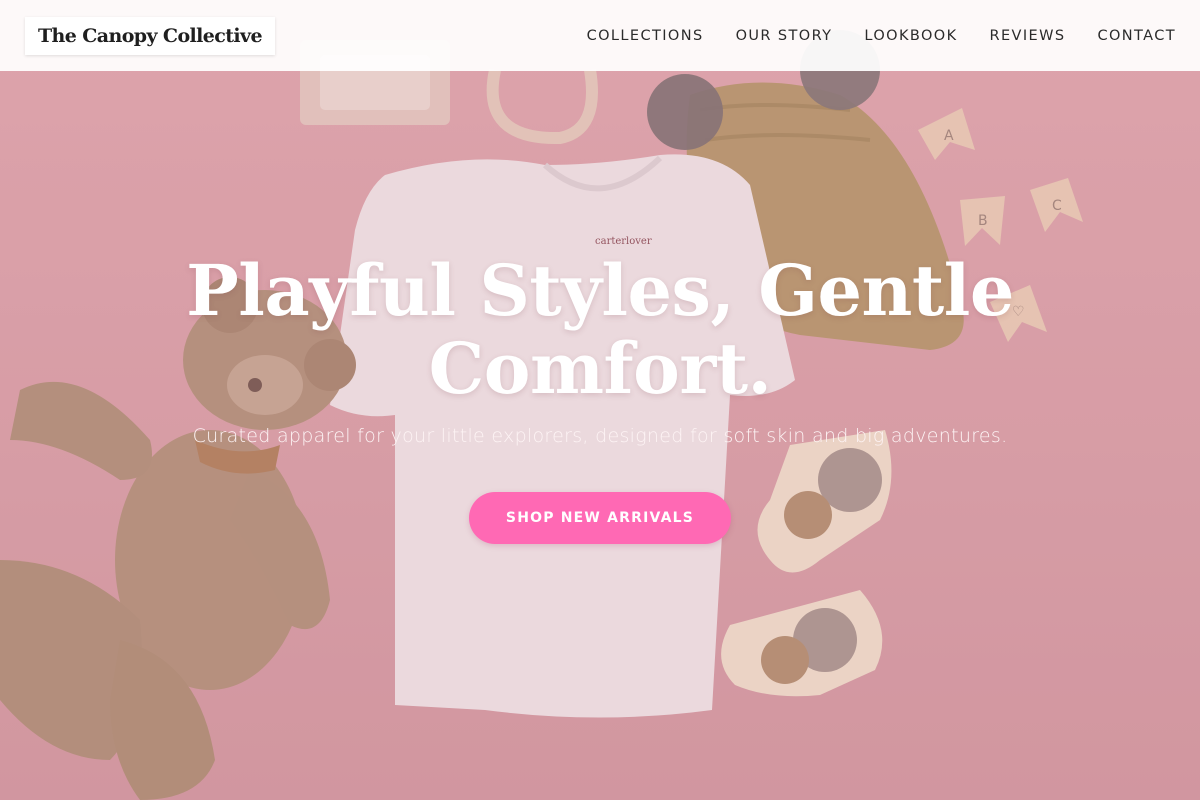 The image size is (1200, 800). I want to click on nav-item-contact: CONTACT, so click(1136, 36).